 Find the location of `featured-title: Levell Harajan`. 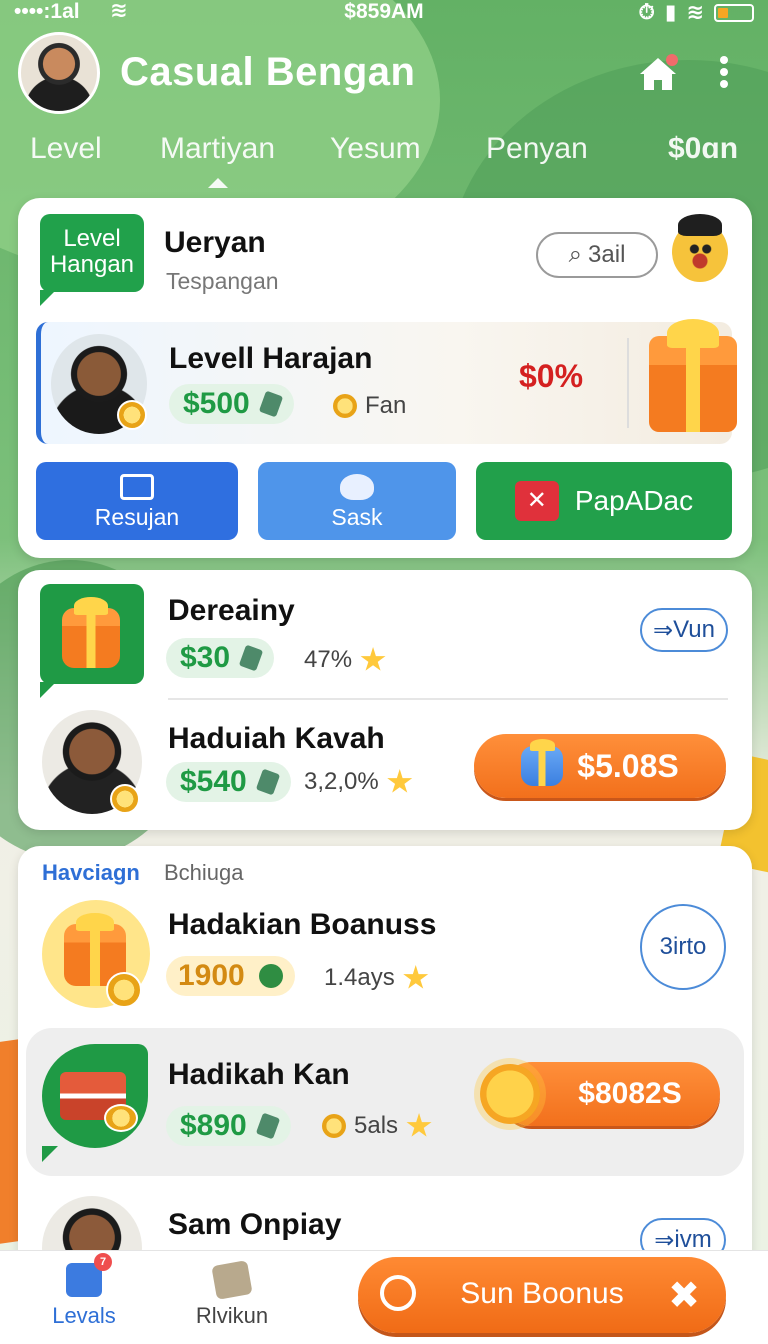

featured-title: Levell Harajan is located at coordinates (271, 358).